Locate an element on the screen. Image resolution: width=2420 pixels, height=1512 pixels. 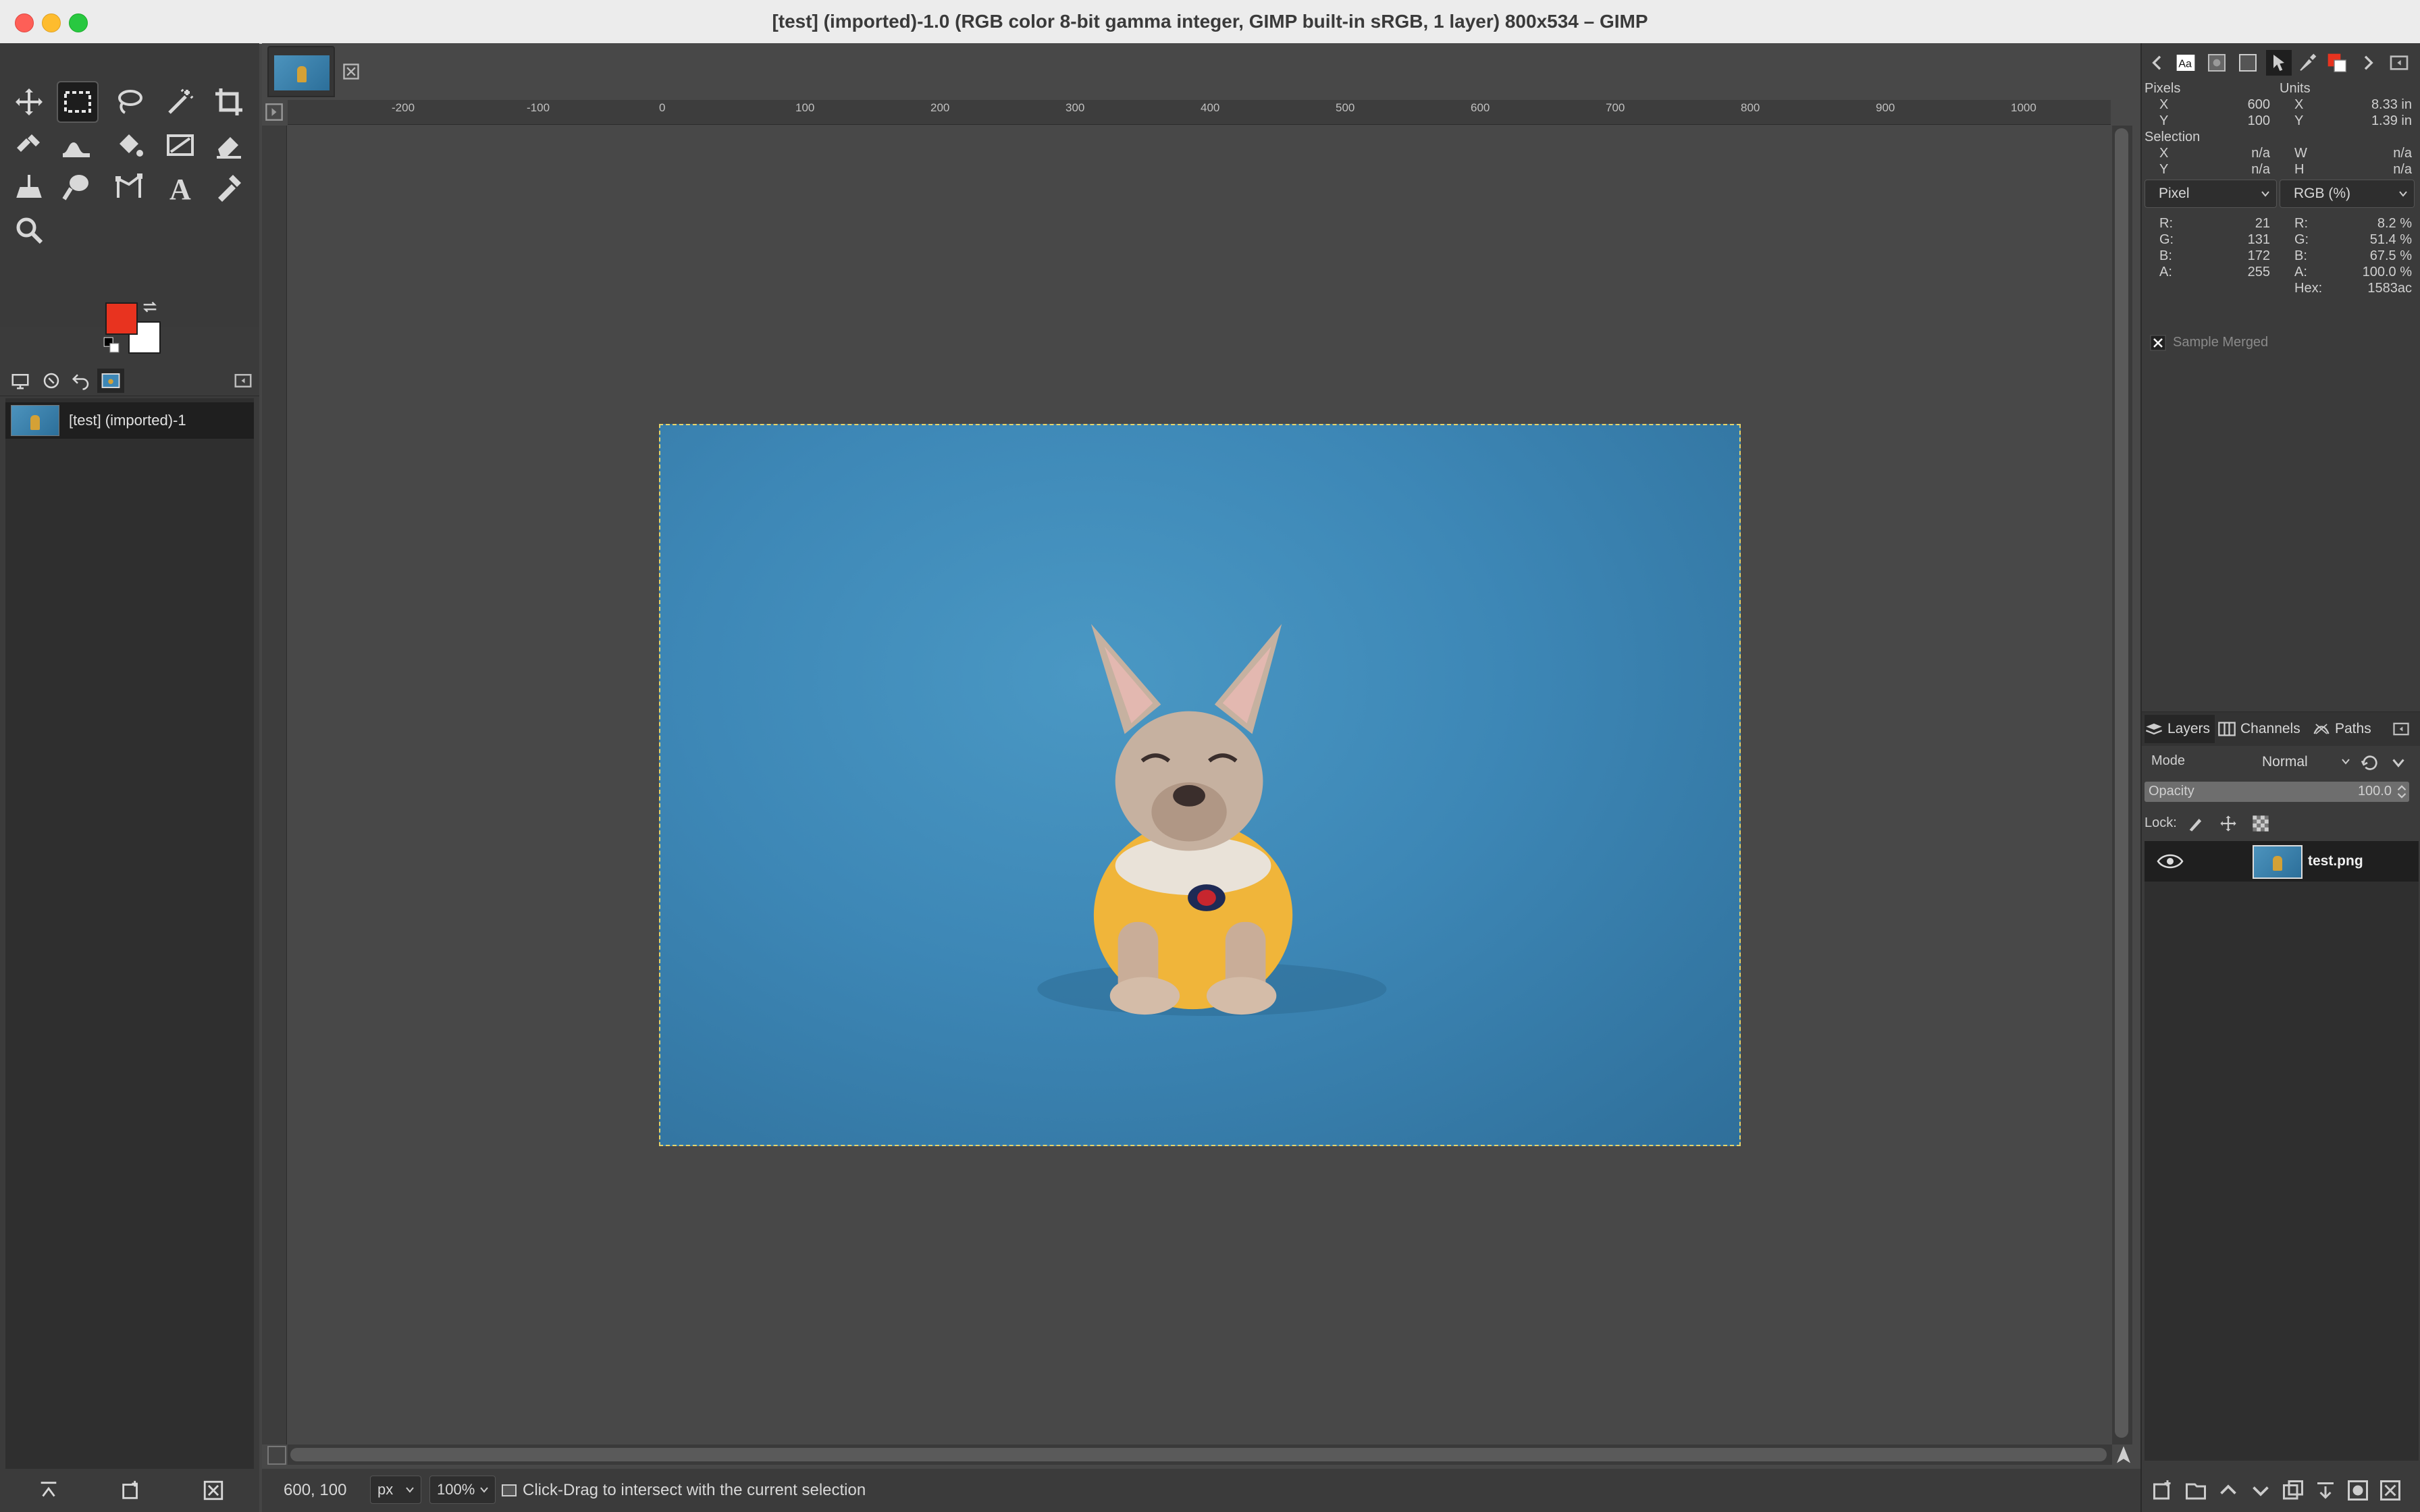
image-list-item: [test] (imported)-1 is located at coordinates (129, 420).